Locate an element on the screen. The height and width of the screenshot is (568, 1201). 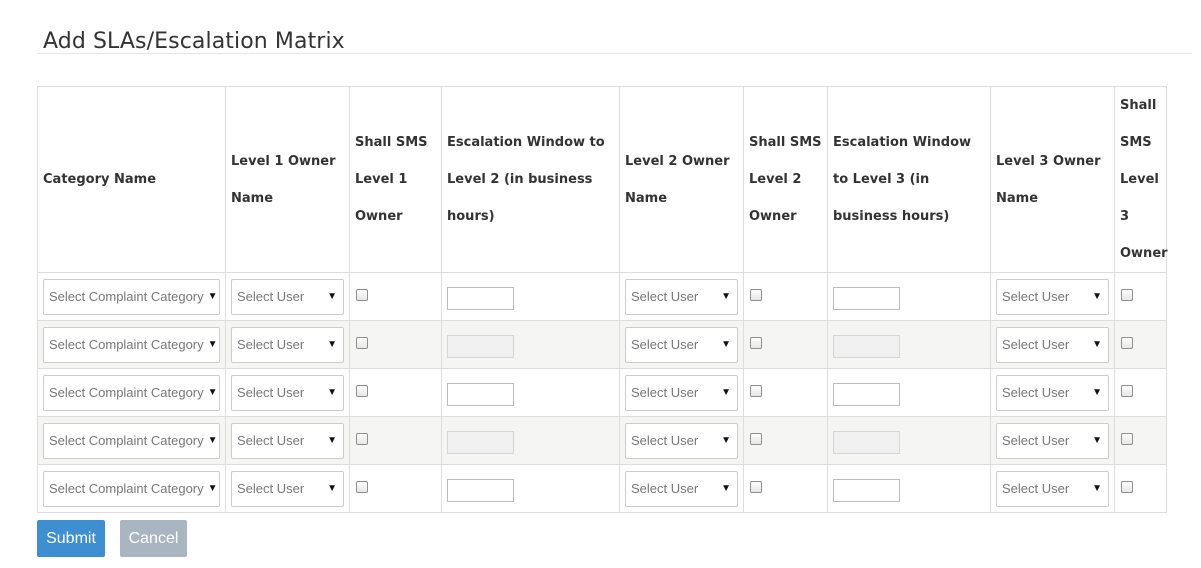
header-level2-owner-name: Level 2 Owner Name is located at coordinates (681, 179).